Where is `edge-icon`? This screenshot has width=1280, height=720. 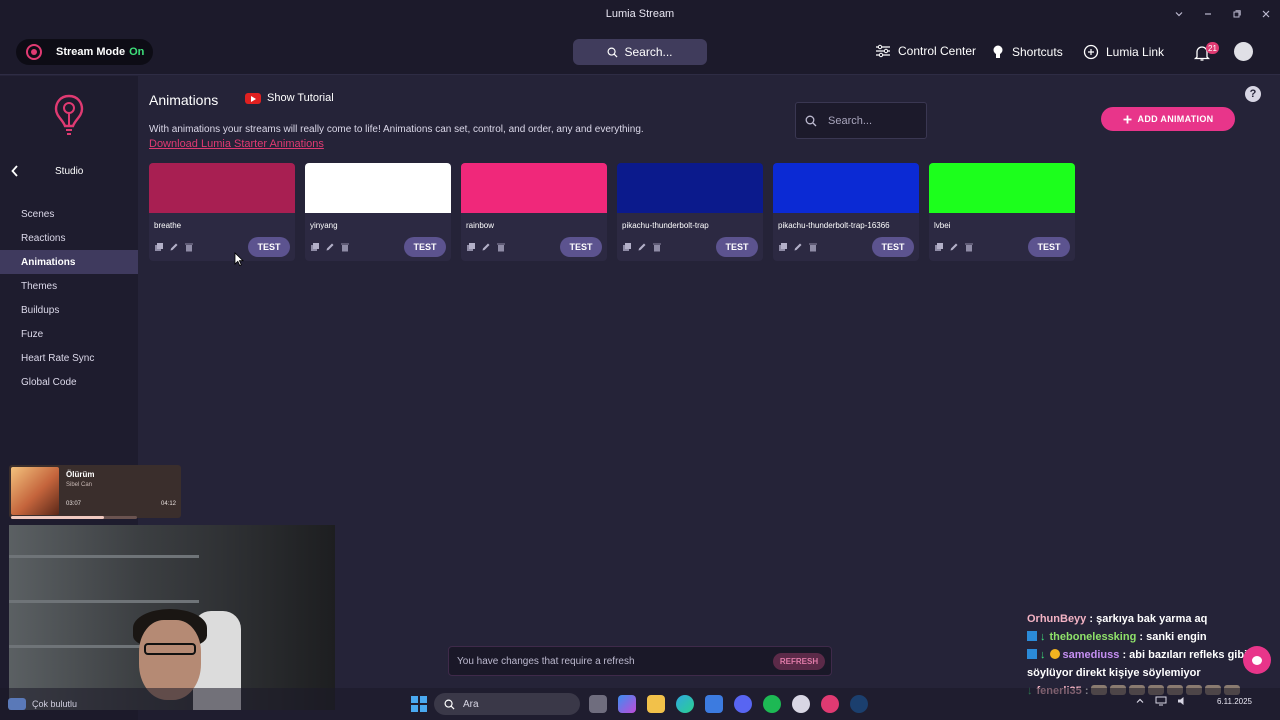 edge-icon is located at coordinates (685, 704).